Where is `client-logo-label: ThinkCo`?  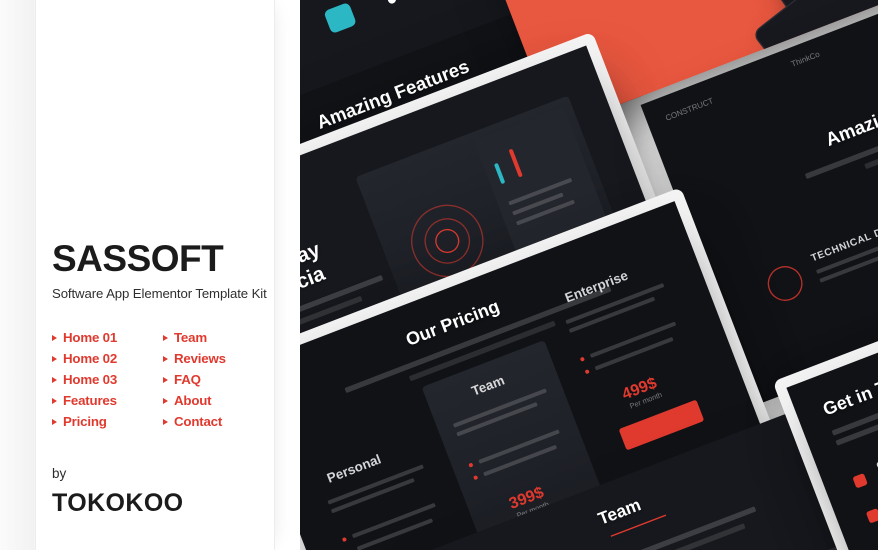
client-logo-label: ThinkCo is located at coordinates (806, 60).